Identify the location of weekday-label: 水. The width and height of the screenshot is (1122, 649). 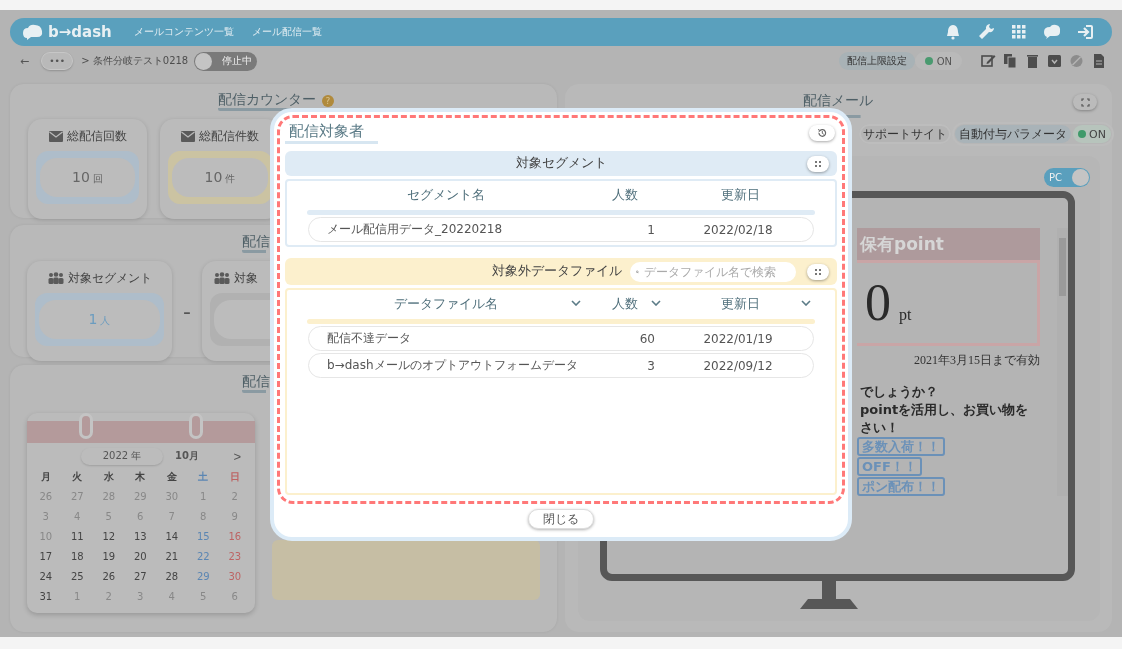
(108, 477).